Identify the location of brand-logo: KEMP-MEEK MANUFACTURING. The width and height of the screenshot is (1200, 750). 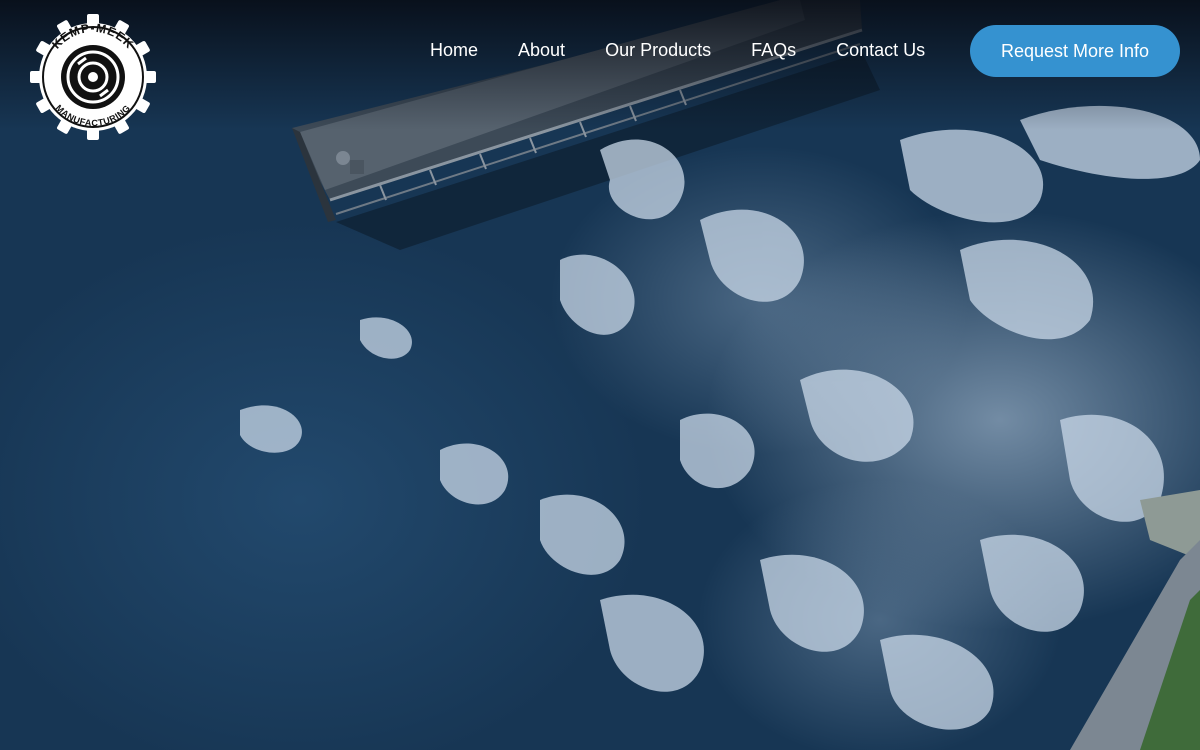
(93, 77).